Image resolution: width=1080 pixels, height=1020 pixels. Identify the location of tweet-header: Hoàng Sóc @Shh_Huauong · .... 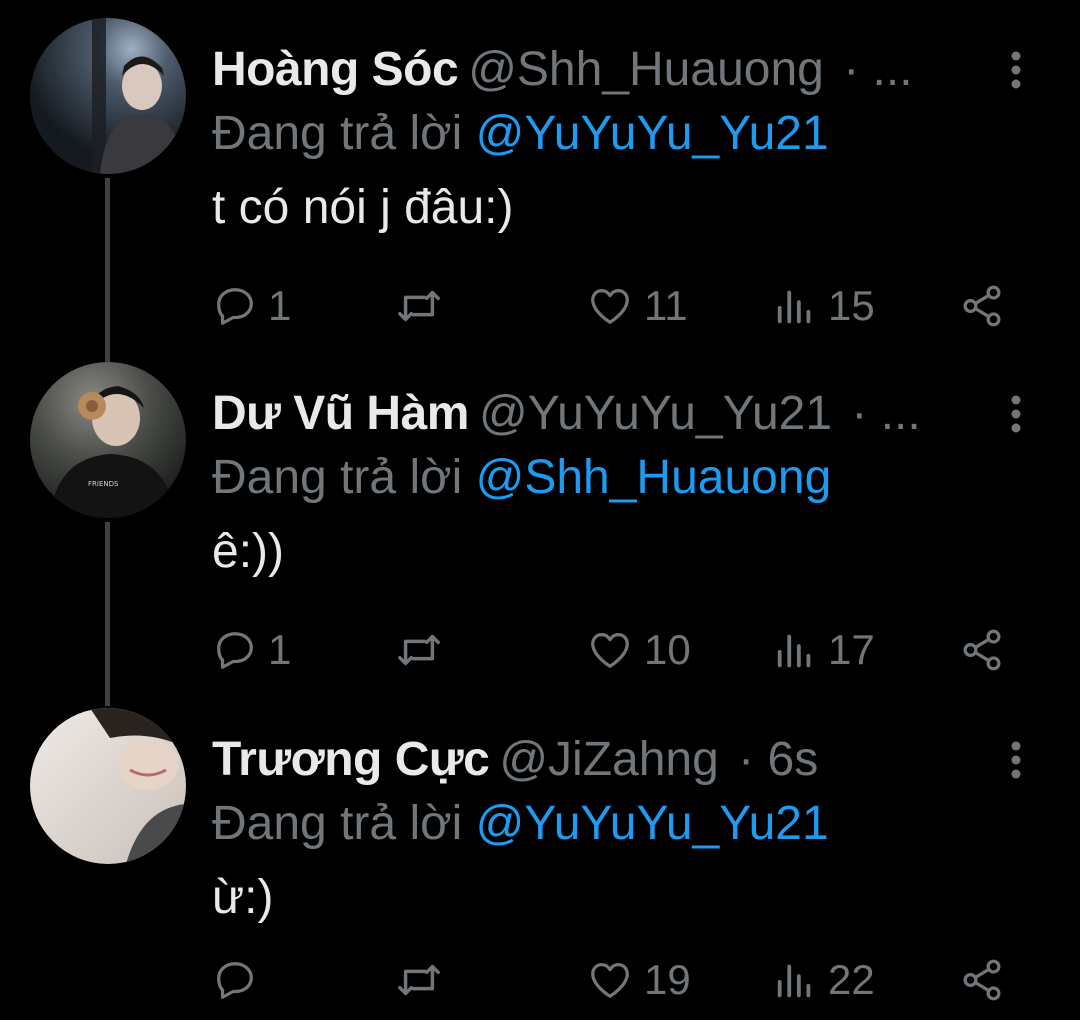
(562, 70).